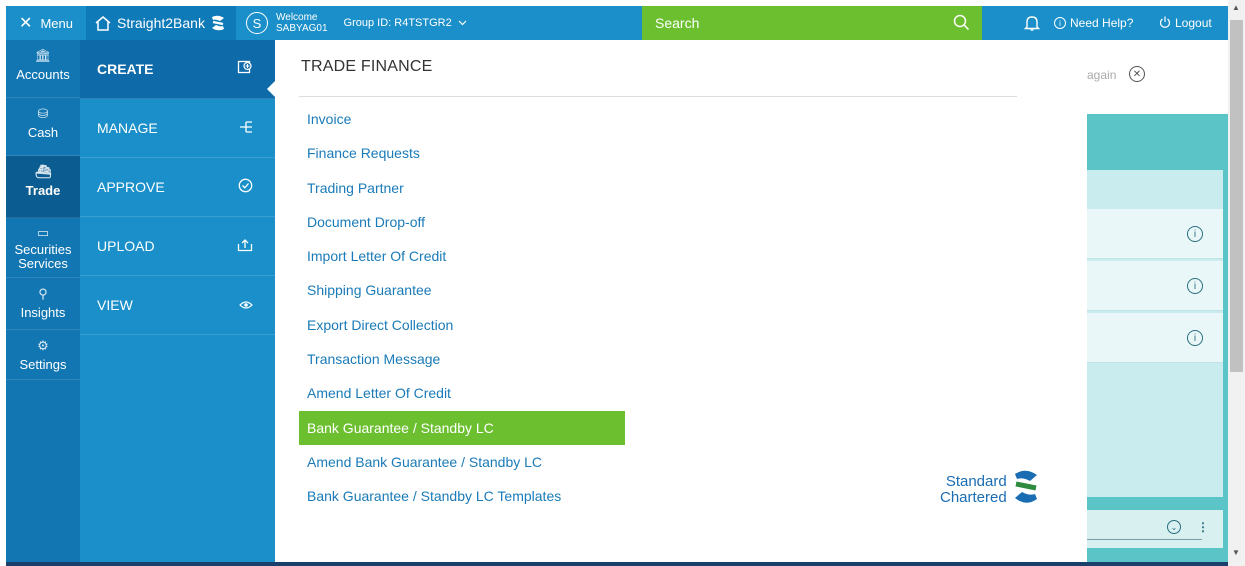 This screenshot has height=566, width=1245. Describe the element at coordinates (103, 23) in the screenshot. I see `home-icon` at that location.